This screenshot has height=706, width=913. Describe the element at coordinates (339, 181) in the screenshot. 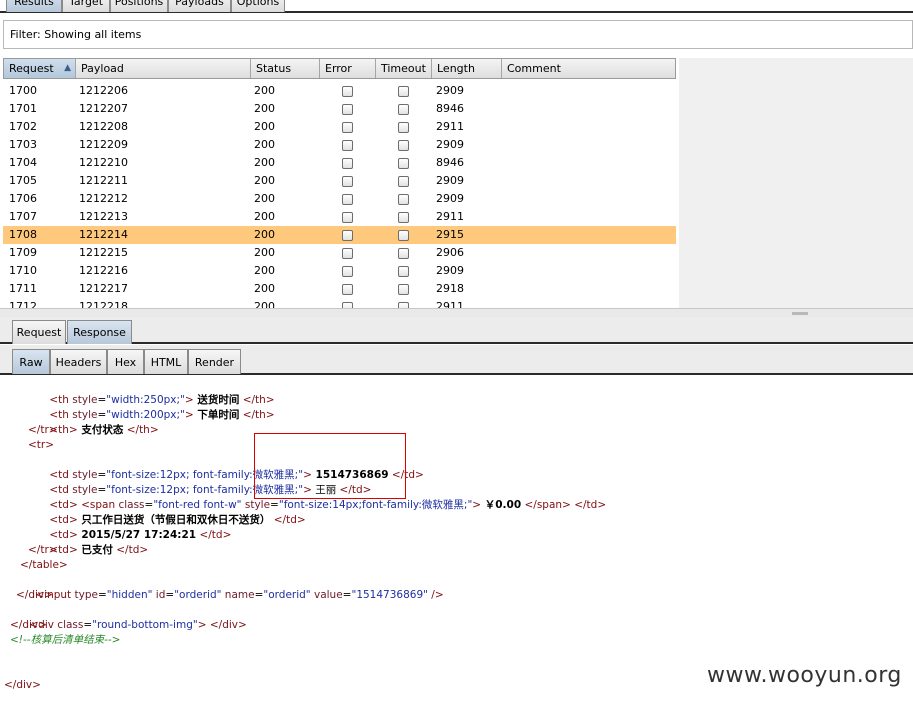

I see `table-row: 1705 1212211 200 2909` at that location.